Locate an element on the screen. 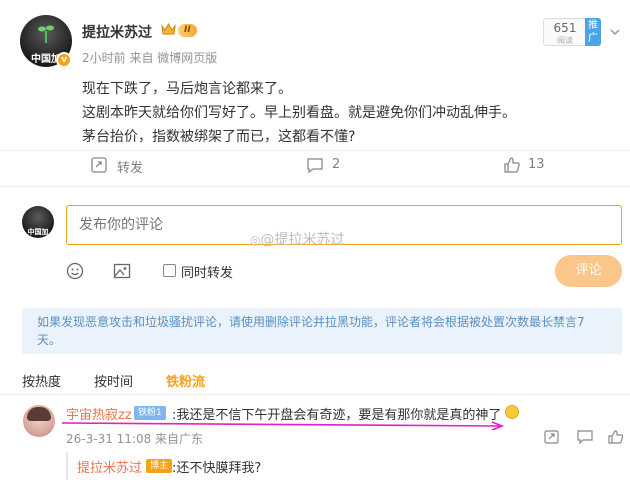 The width and height of the screenshot is (630, 480). repost-icon is located at coordinates (99, 165).